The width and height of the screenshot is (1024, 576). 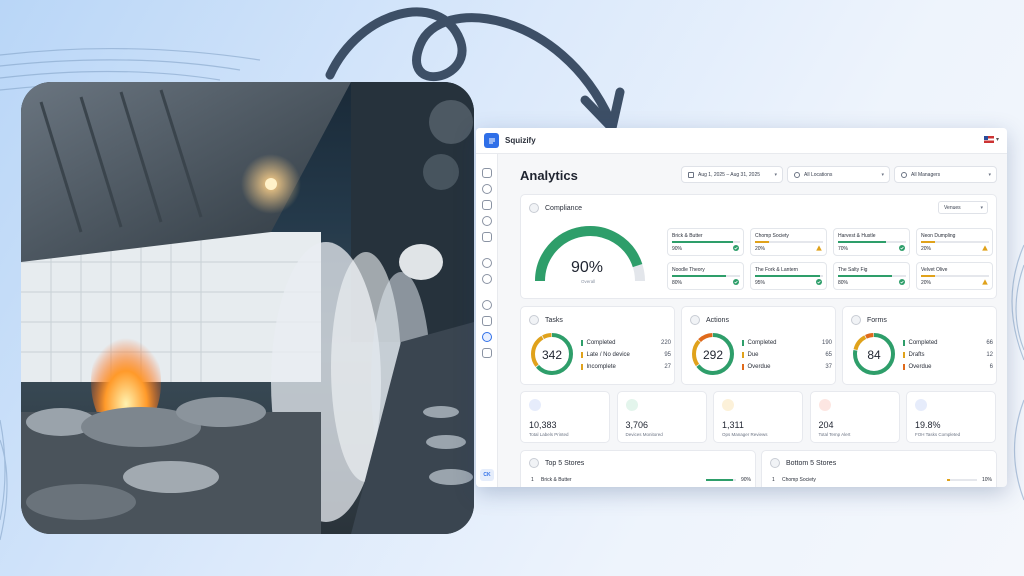 I want to click on app-logo-icon, so click(x=491, y=140).